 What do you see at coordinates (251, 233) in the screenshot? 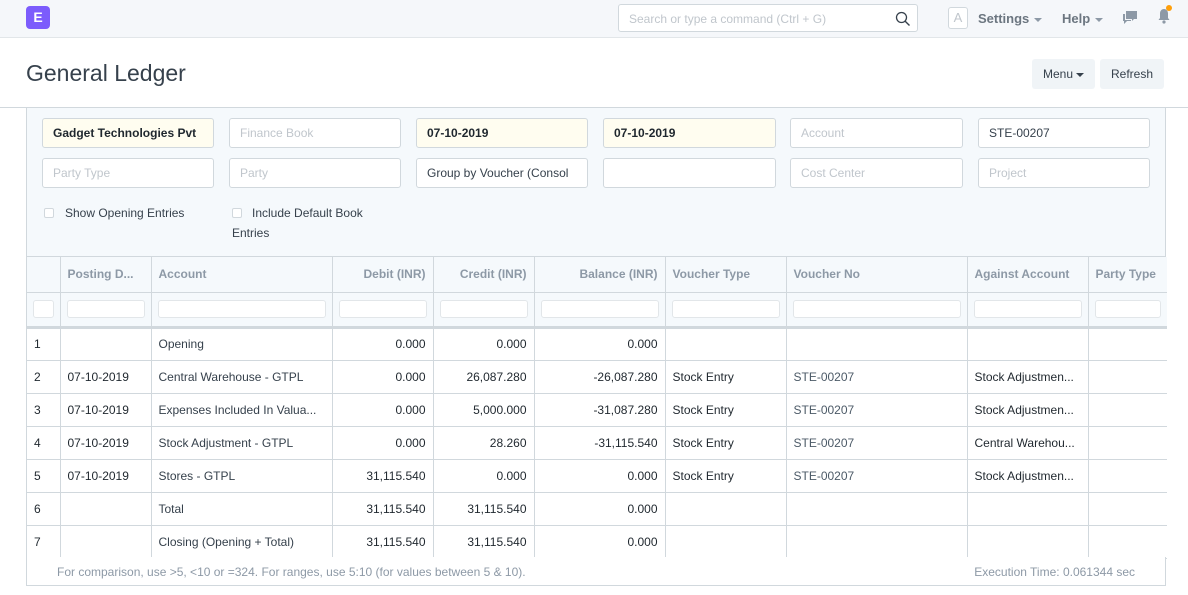
I see `include-default-book-label-cont: Entries` at bounding box center [251, 233].